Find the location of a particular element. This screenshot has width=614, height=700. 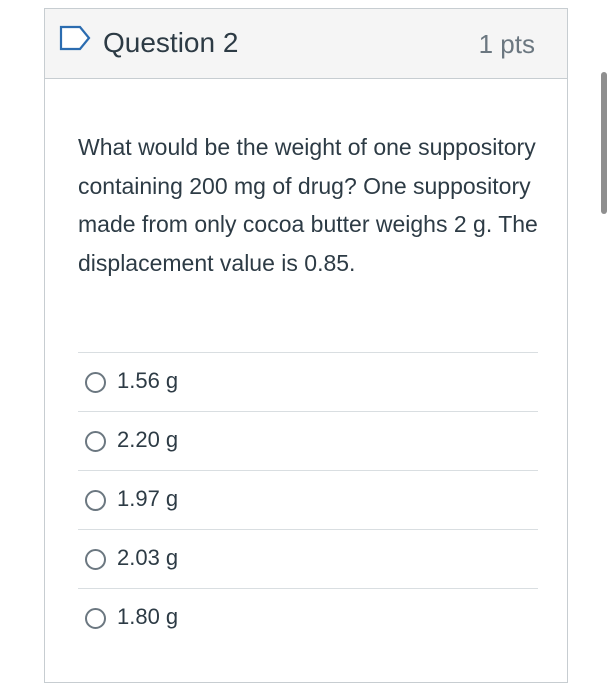

scrollbar is located at coordinates (604, 143).